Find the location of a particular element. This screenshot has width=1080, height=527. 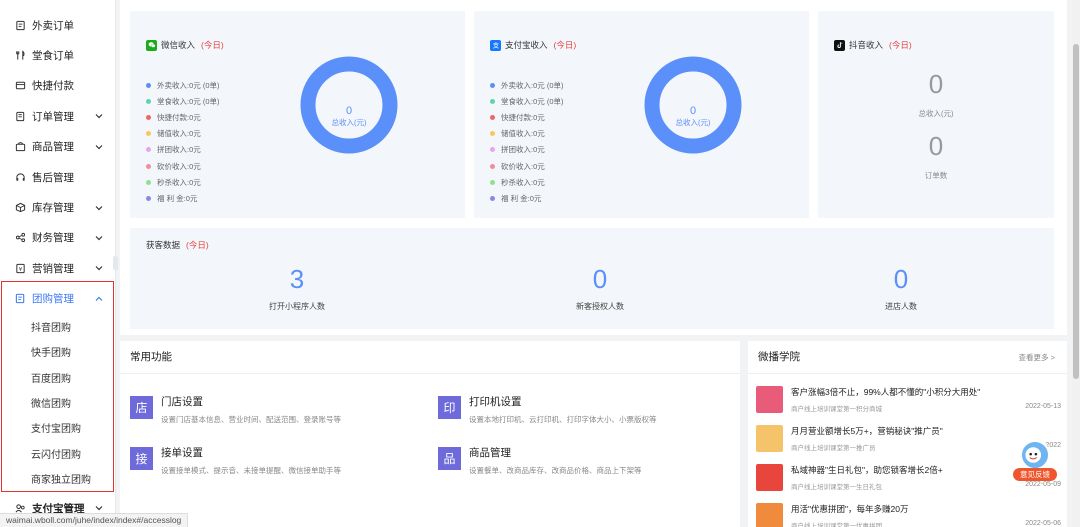

article-item: 用活"优惠拼团"，每年多赚20万商户线上培训课堂第一优惠拼团 2022-05-06 is located at coordinates (908, 515).